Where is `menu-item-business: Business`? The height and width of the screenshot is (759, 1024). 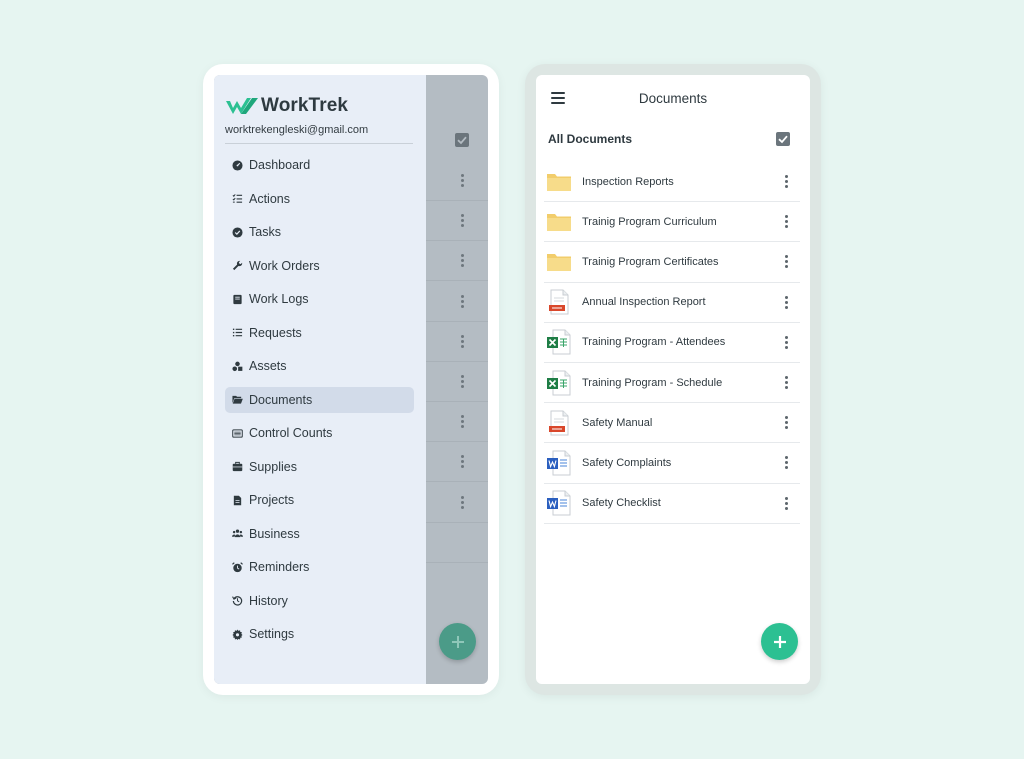 menu-item-business: Business is located at coordinates (319, 534).